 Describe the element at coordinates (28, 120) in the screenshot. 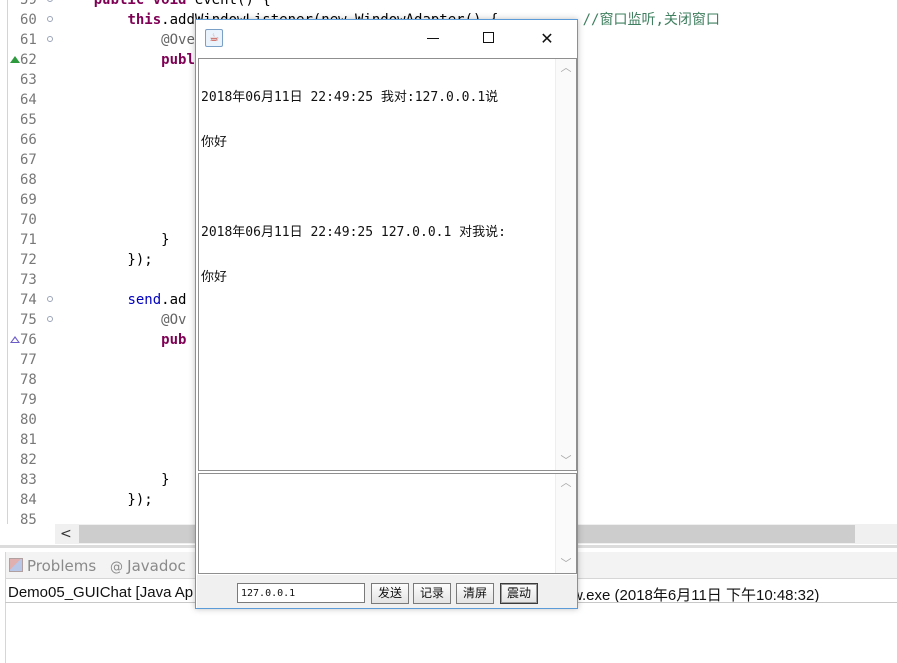

I see `line-number: 65` at that location.